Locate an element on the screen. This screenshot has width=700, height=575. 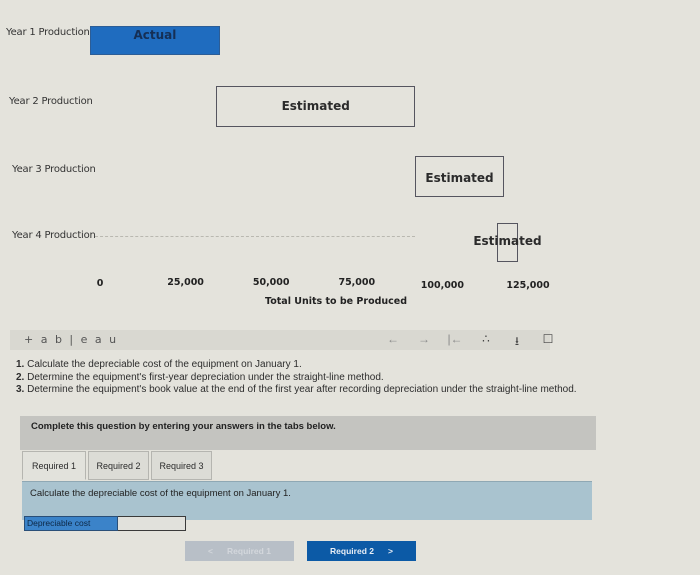
x-axis-title: Total Units to be Produced is located at coordinates (336, 301).